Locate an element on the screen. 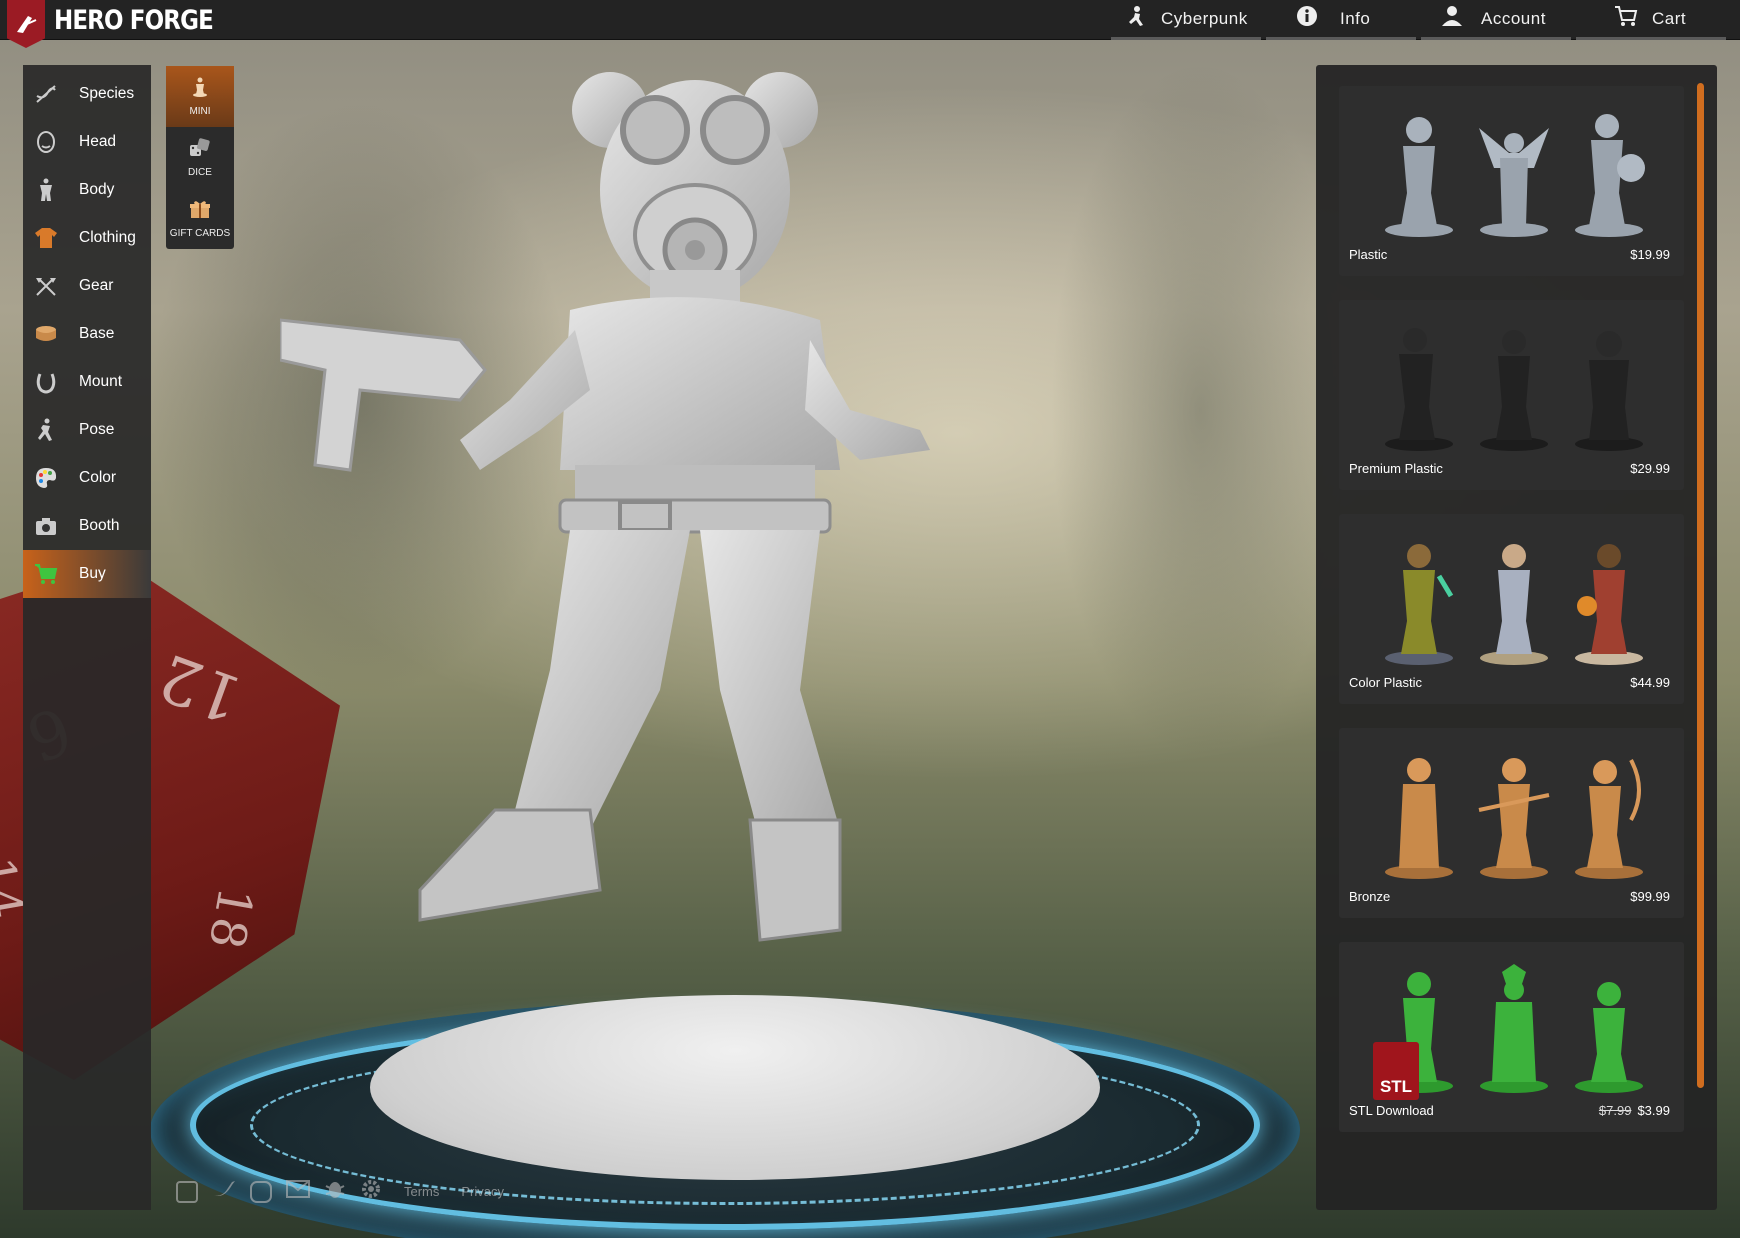 This screenshot has height=1238, width=1740. tab-label: DICE is located at coordinates (200, 172).